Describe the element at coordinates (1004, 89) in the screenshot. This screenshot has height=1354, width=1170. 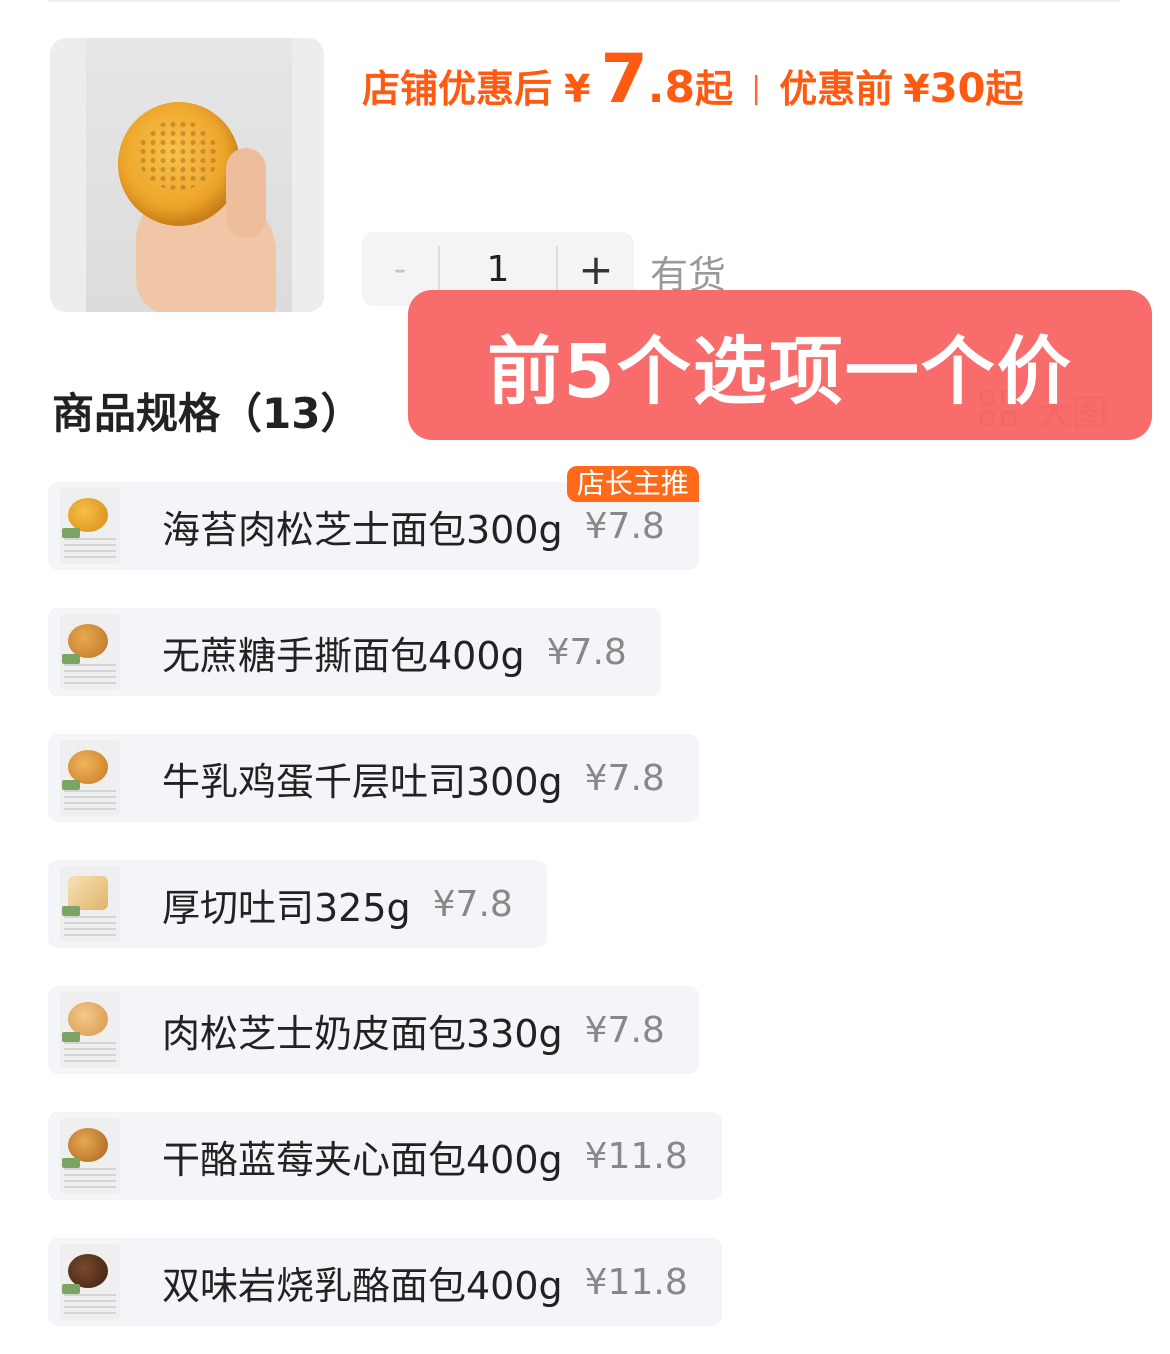
I see `original-price-suffix: 起` at that location.